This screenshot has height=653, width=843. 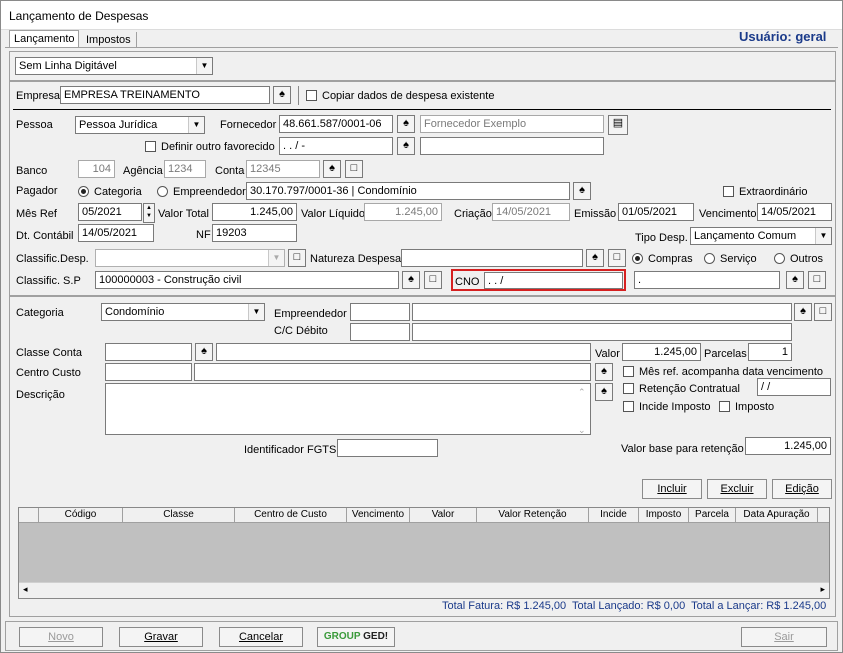 What do you see at coordinates (822, 589) in the screenshot?
I see `scroll-right-icon: ▸` at bounding box center [822, 589].